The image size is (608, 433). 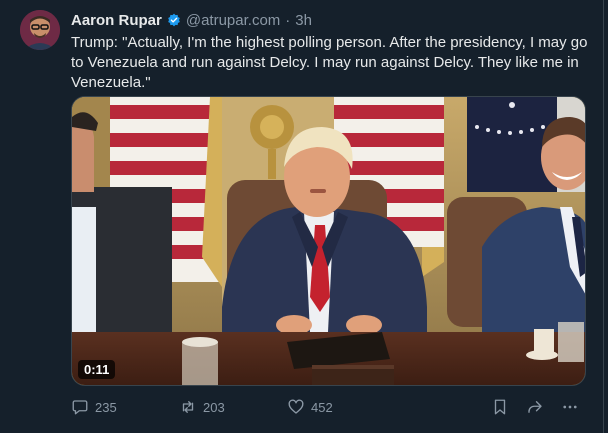 I want to click on share-icon, so click(x=535, y=407).